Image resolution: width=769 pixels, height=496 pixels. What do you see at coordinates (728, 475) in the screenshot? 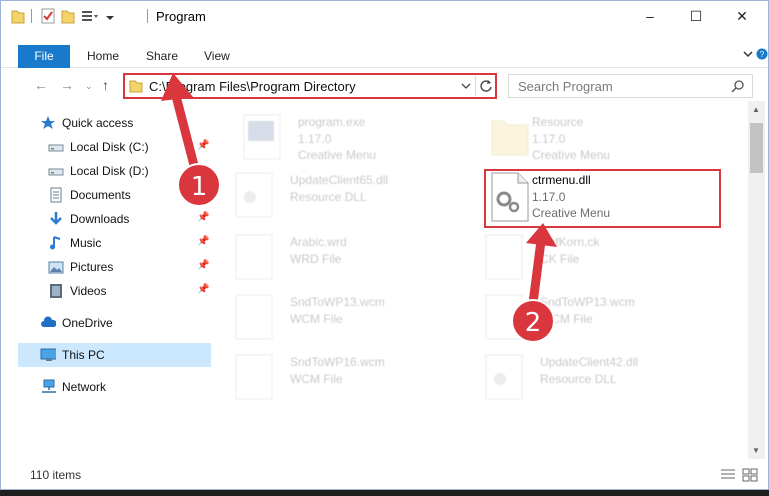
I see `details-view-icon` at bounding box center [728, 475].